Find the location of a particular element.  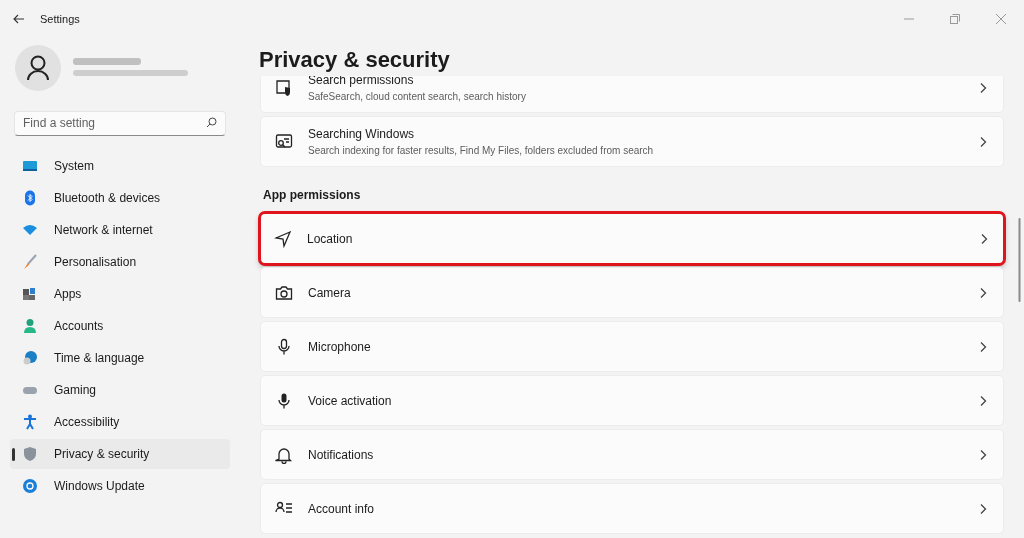

sidebar-item: Gaming is located at coordinates (120, 390).